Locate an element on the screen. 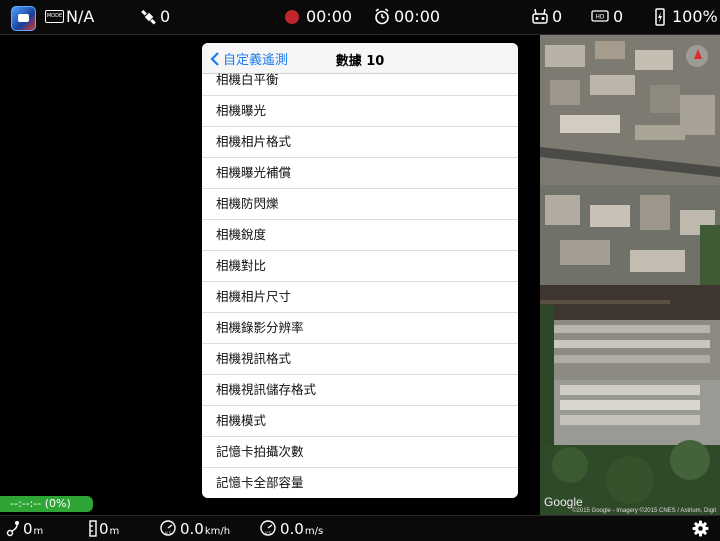 This screenshot has width=720, height=541. distance-unit: m is located at coordinates (38, 531).